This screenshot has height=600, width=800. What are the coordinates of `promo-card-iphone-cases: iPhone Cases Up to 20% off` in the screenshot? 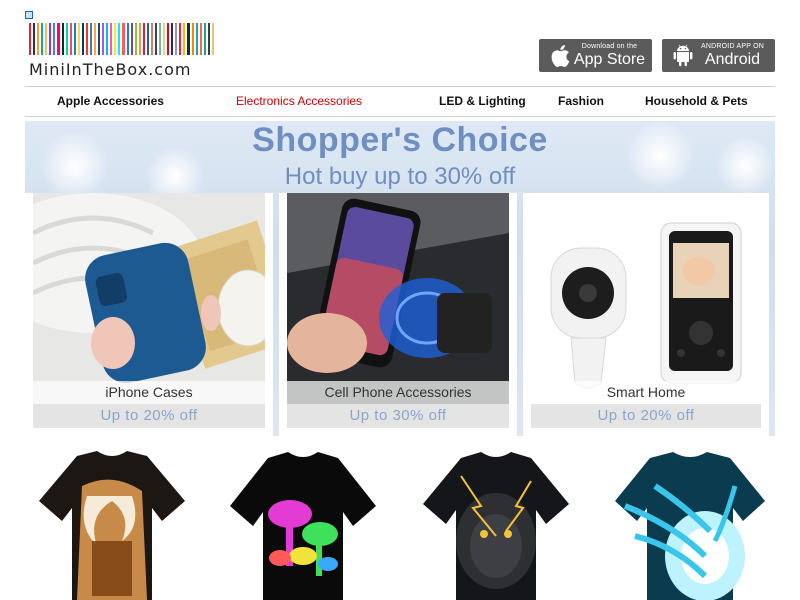 It's located at (149, 314).